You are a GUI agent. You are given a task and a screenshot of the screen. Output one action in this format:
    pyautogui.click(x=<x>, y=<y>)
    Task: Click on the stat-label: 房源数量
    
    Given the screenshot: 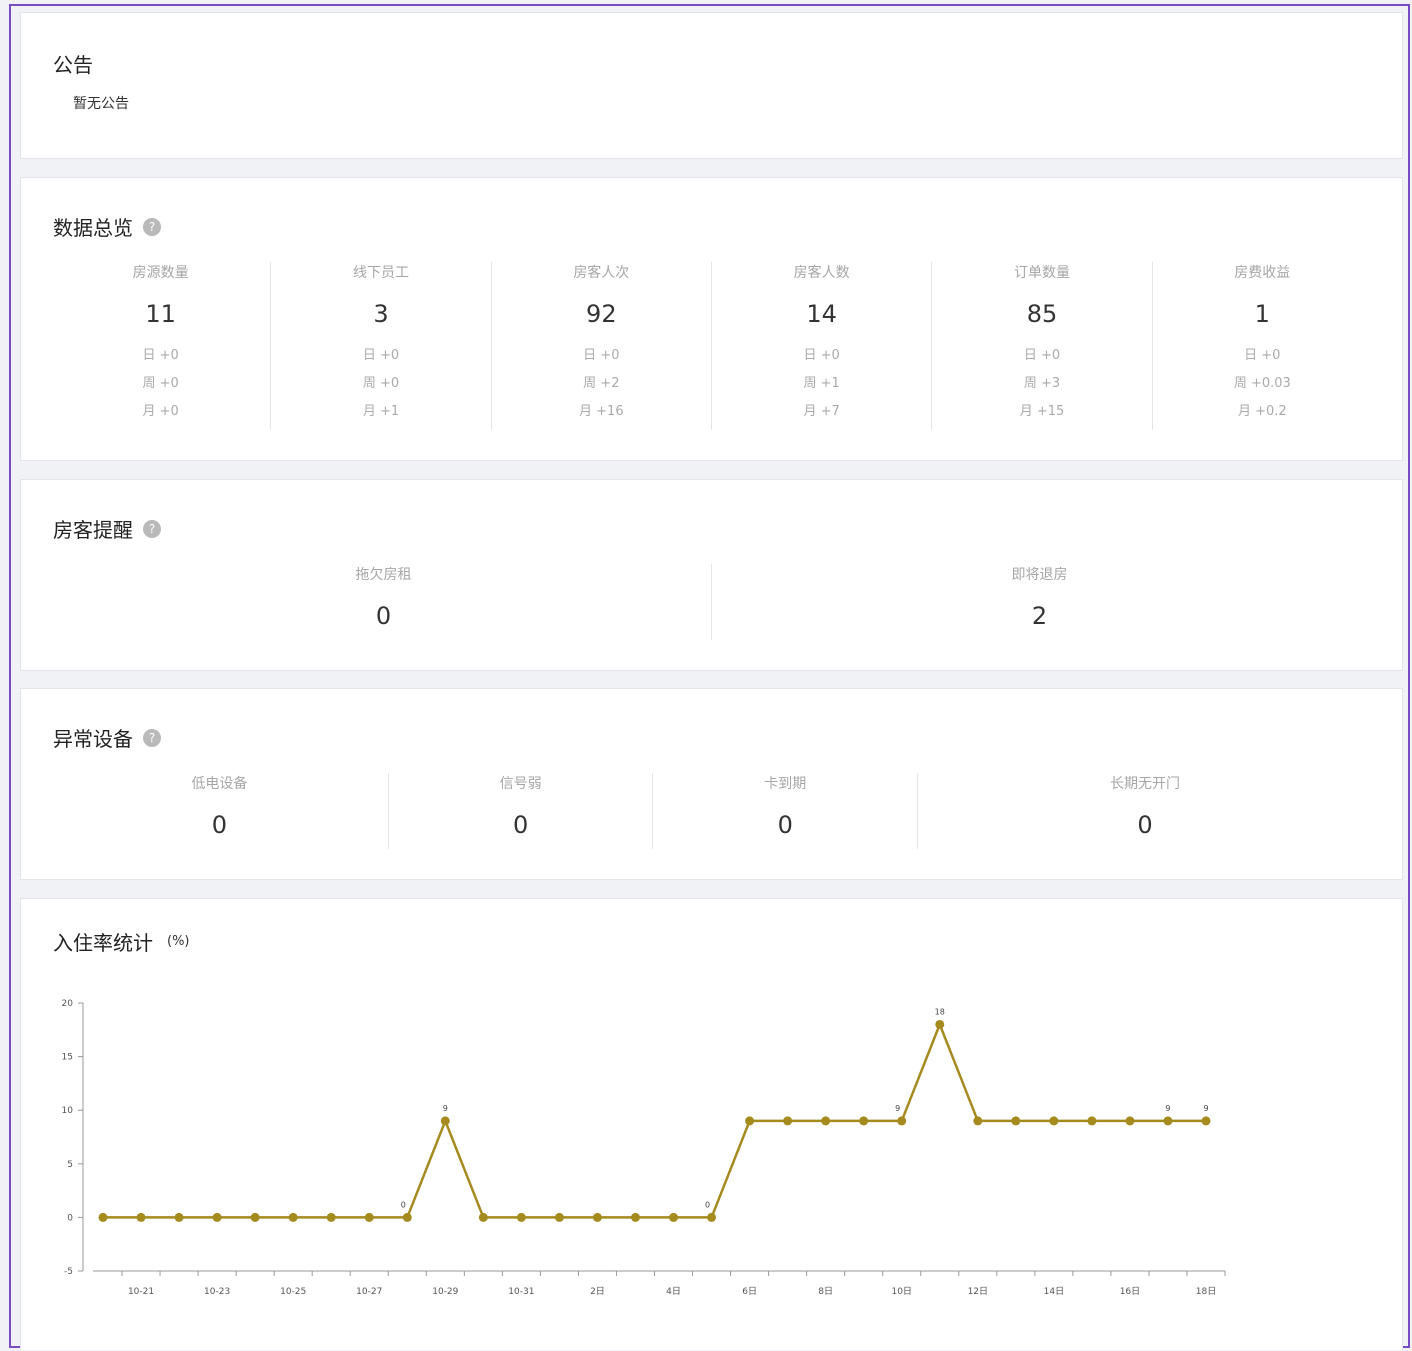 What is the action you would take?
    pyautogui.click(x=160, y=273)
    